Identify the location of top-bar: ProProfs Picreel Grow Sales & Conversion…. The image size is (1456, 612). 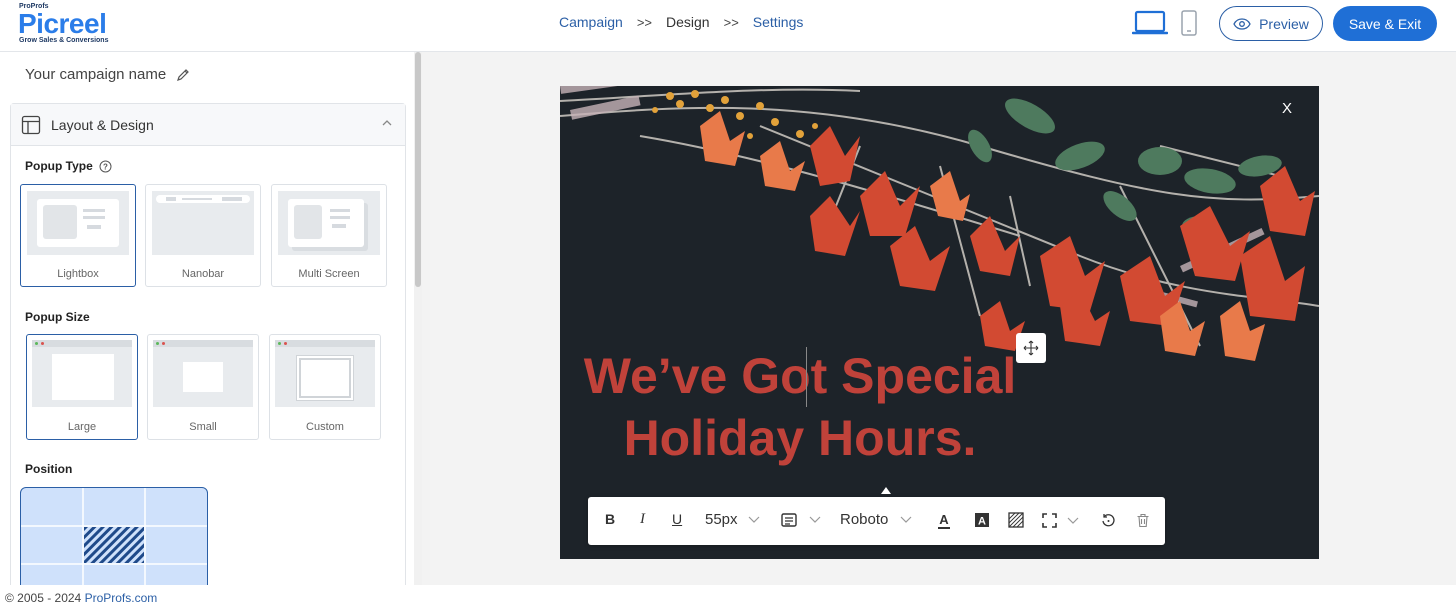
(728, 26).